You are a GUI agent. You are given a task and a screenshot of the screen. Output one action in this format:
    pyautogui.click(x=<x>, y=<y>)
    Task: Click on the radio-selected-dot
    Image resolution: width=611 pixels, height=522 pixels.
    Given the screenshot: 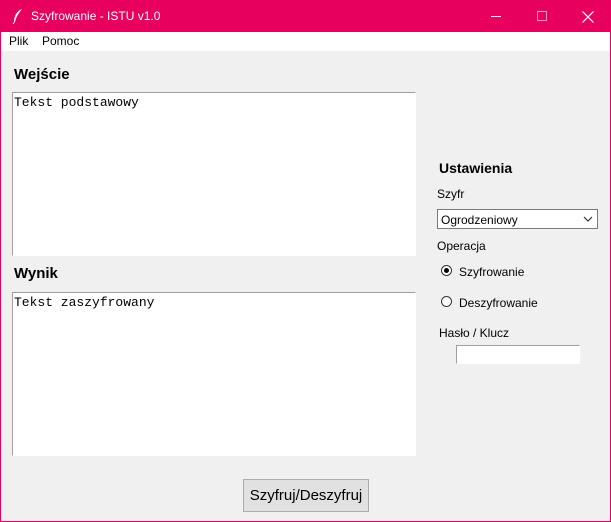 What is the action you would take?
    pyautogui.click(x=446, y=270)
    